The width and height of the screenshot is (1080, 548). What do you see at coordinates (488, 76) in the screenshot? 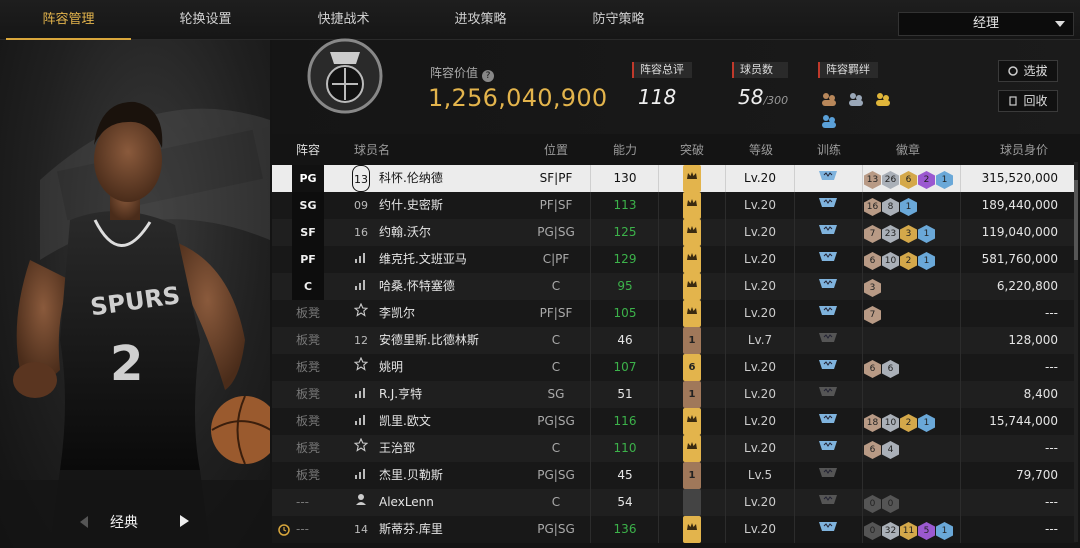
I see `help-icon: ?` at bounding box center [488, 76].